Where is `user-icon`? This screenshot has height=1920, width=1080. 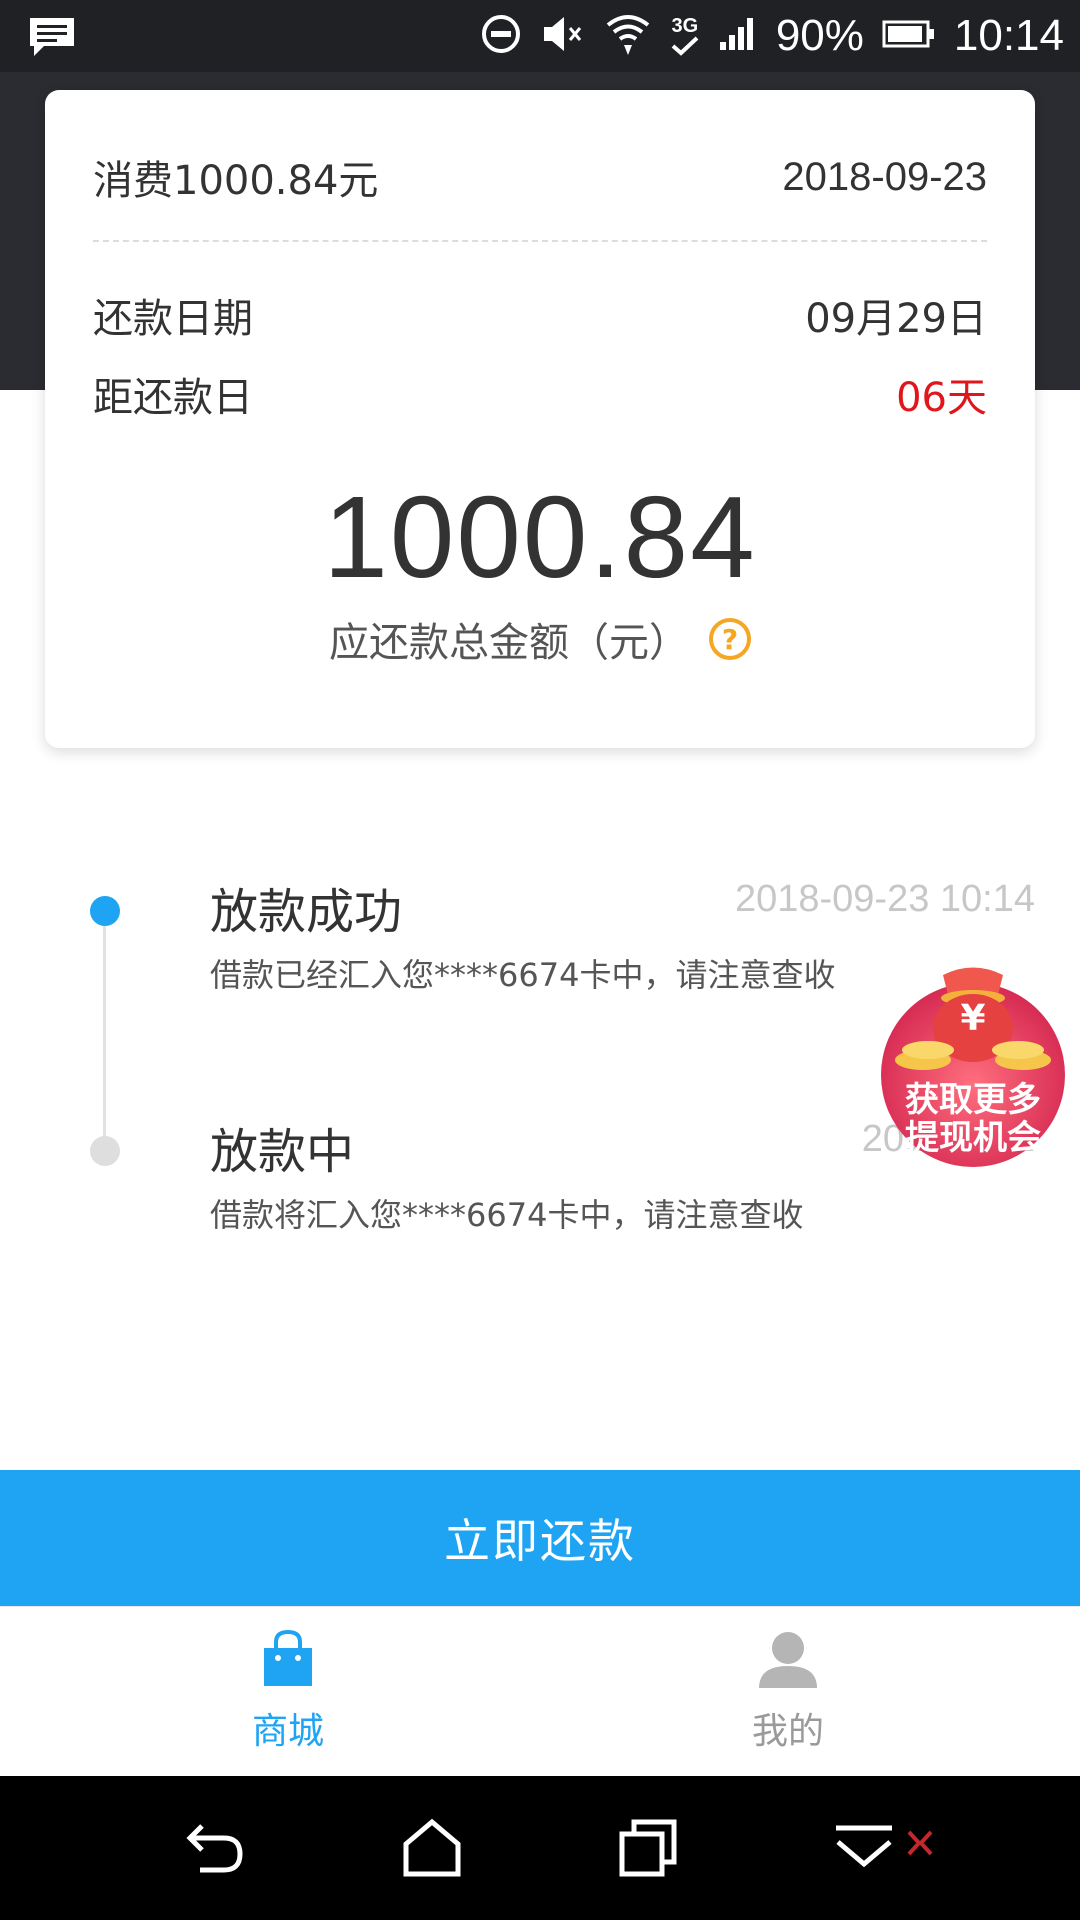 user-icon is located at coordinates (788, 1661).